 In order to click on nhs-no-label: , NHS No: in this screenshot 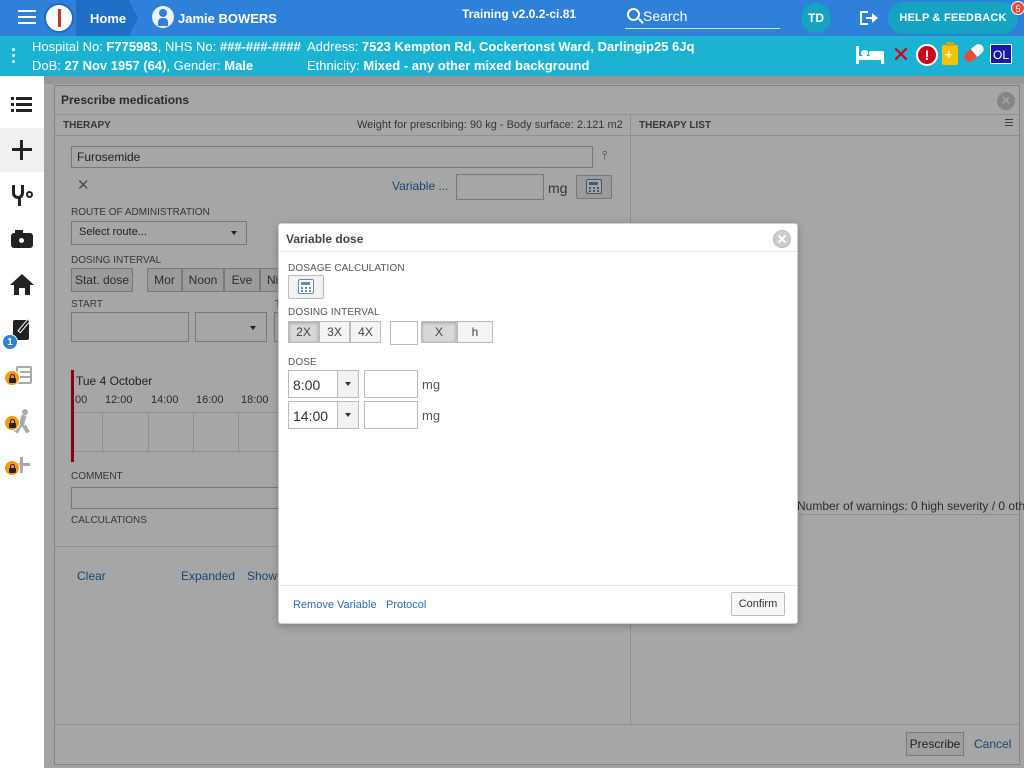, I will do `click(188, 46)`.